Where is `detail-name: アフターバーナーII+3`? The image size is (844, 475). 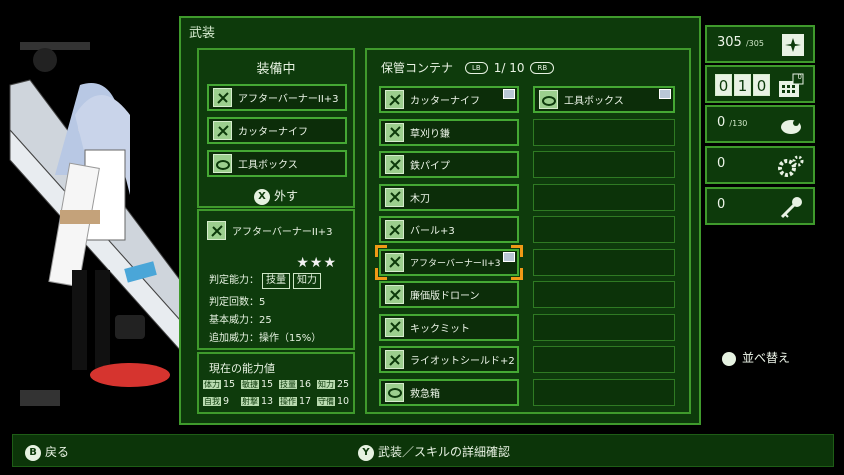 detail-name: アフターバーナーII+3 is located at coordinates (270, 230).